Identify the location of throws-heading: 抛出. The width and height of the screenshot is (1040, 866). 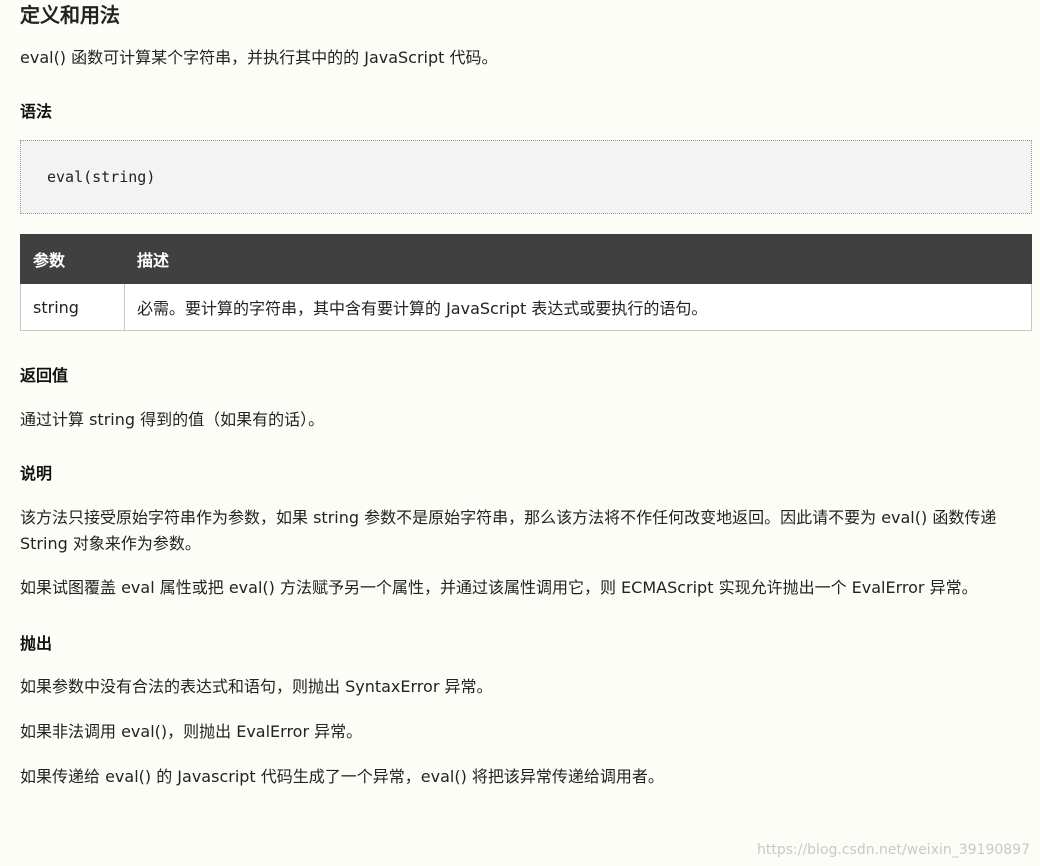
(36, 643).